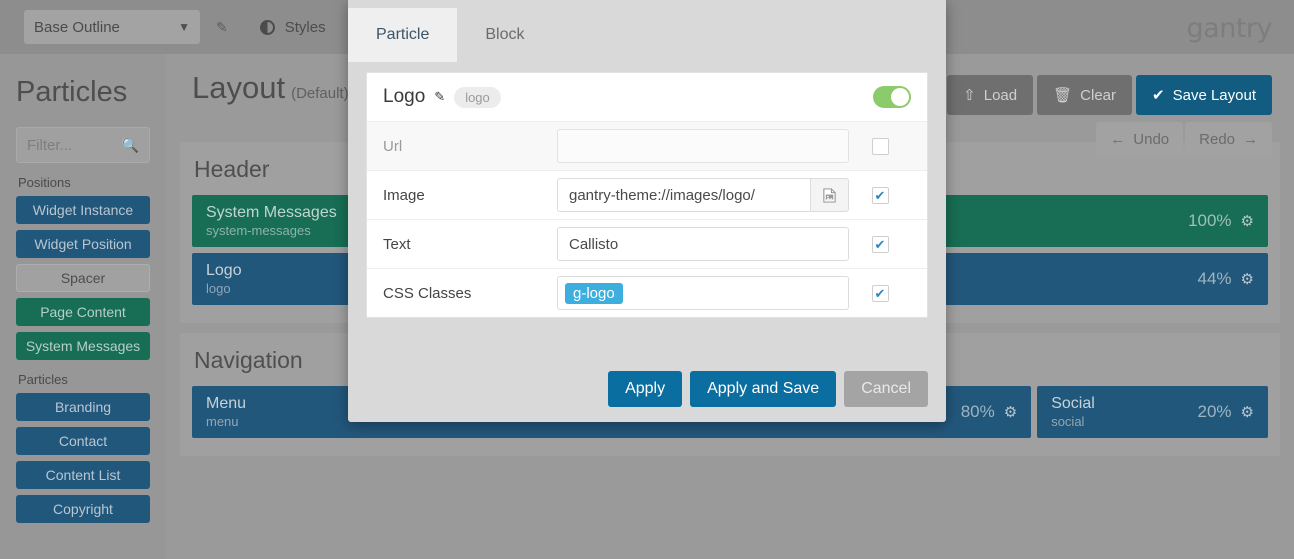 The image size is (1294, 559). Describe the element at coordinates (1140, 139) in the screenshot. I see `undo-button: ← Undo` at that location.